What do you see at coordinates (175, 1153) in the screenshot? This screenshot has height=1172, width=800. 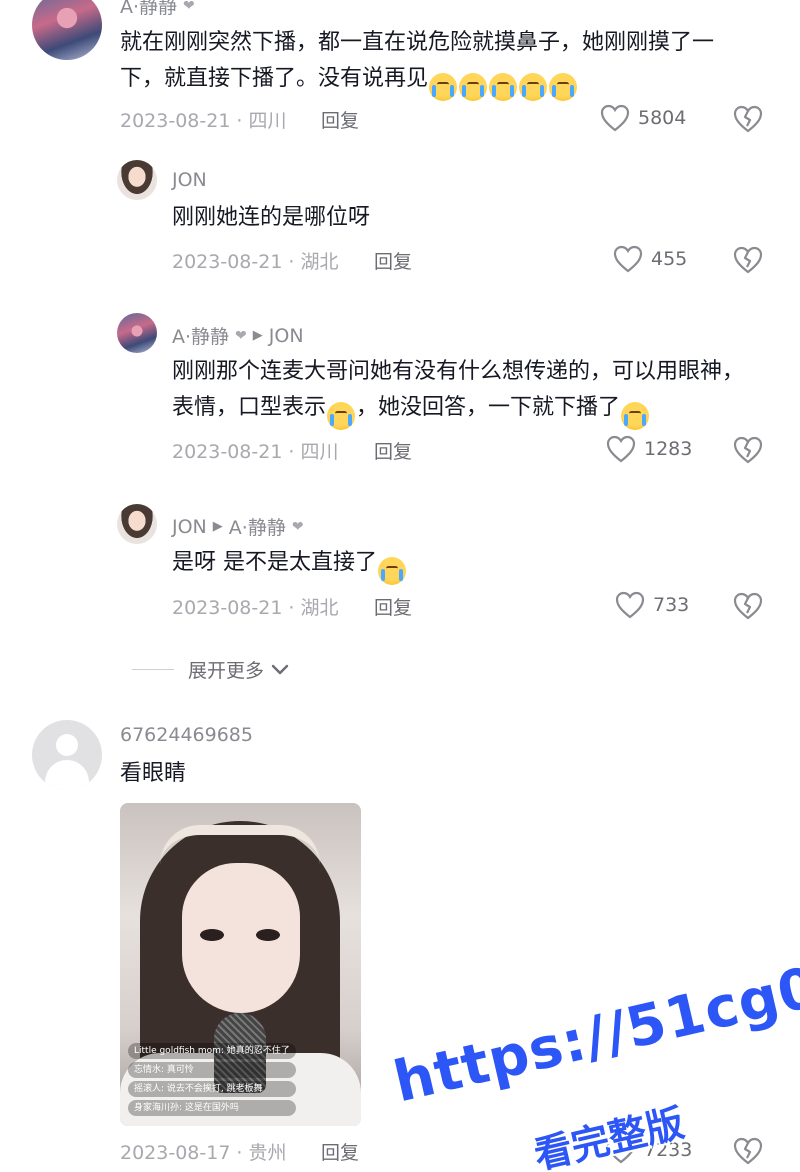 I see `comment-date: 2023-08-17` at bounding box center [175, 1153].